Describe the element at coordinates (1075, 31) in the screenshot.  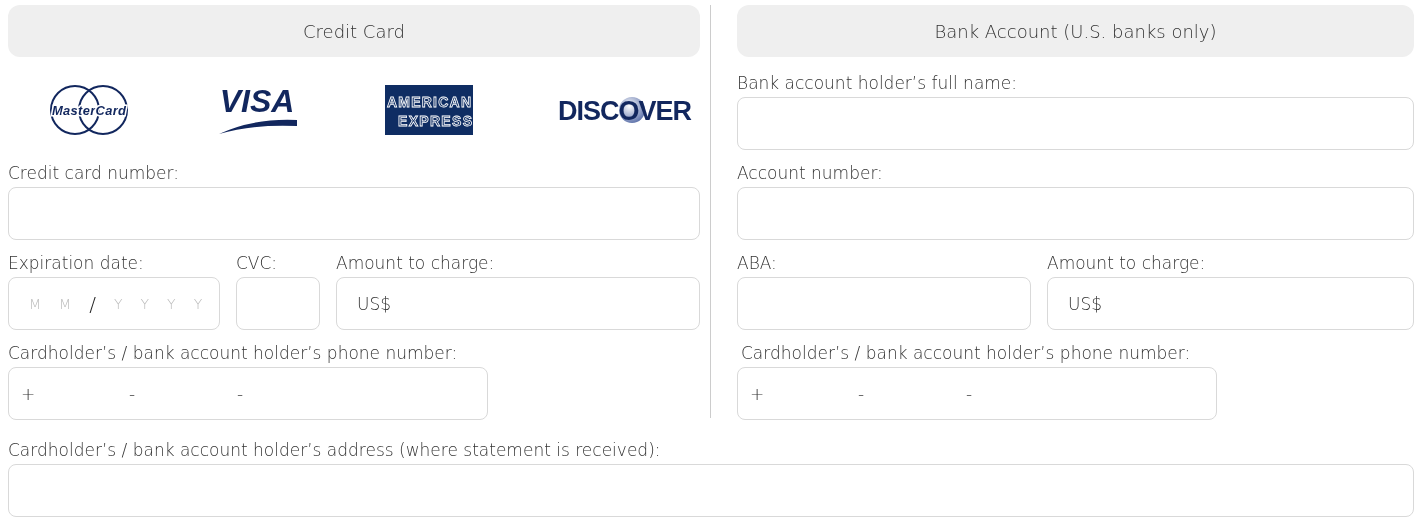
I see `section-header: Bank Account (U.S. banks only)` at that location.